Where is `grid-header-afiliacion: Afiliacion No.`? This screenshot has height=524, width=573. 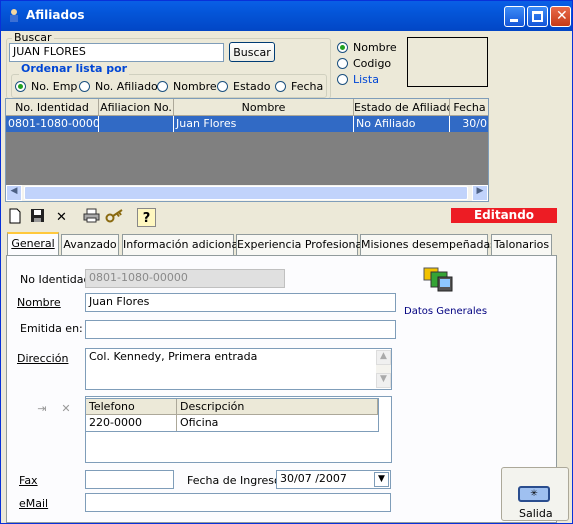
grid-header-afiliacion: Afiliacion No. is located at coordinates (136, 107).